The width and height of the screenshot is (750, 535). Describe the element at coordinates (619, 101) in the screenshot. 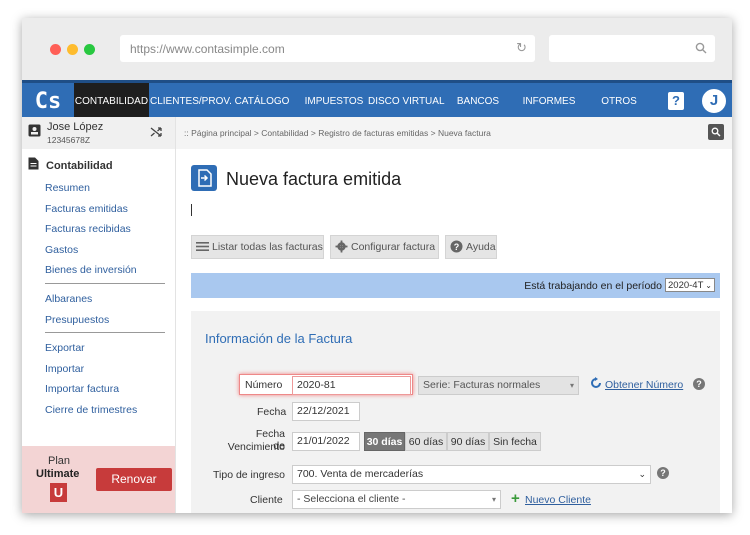

I see `nav-otros: OTROS` at that location.